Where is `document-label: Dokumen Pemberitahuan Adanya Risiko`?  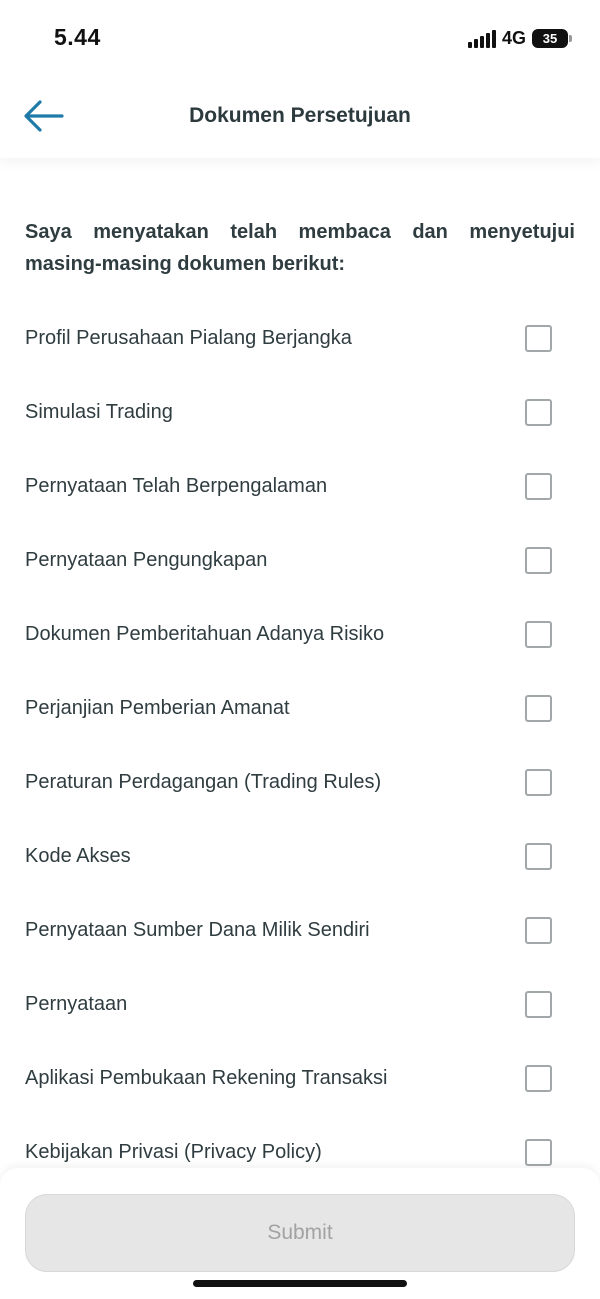 document-label: Dokumen Pemberitahuan Adanya Risiko is located at coordinates (205, 633).